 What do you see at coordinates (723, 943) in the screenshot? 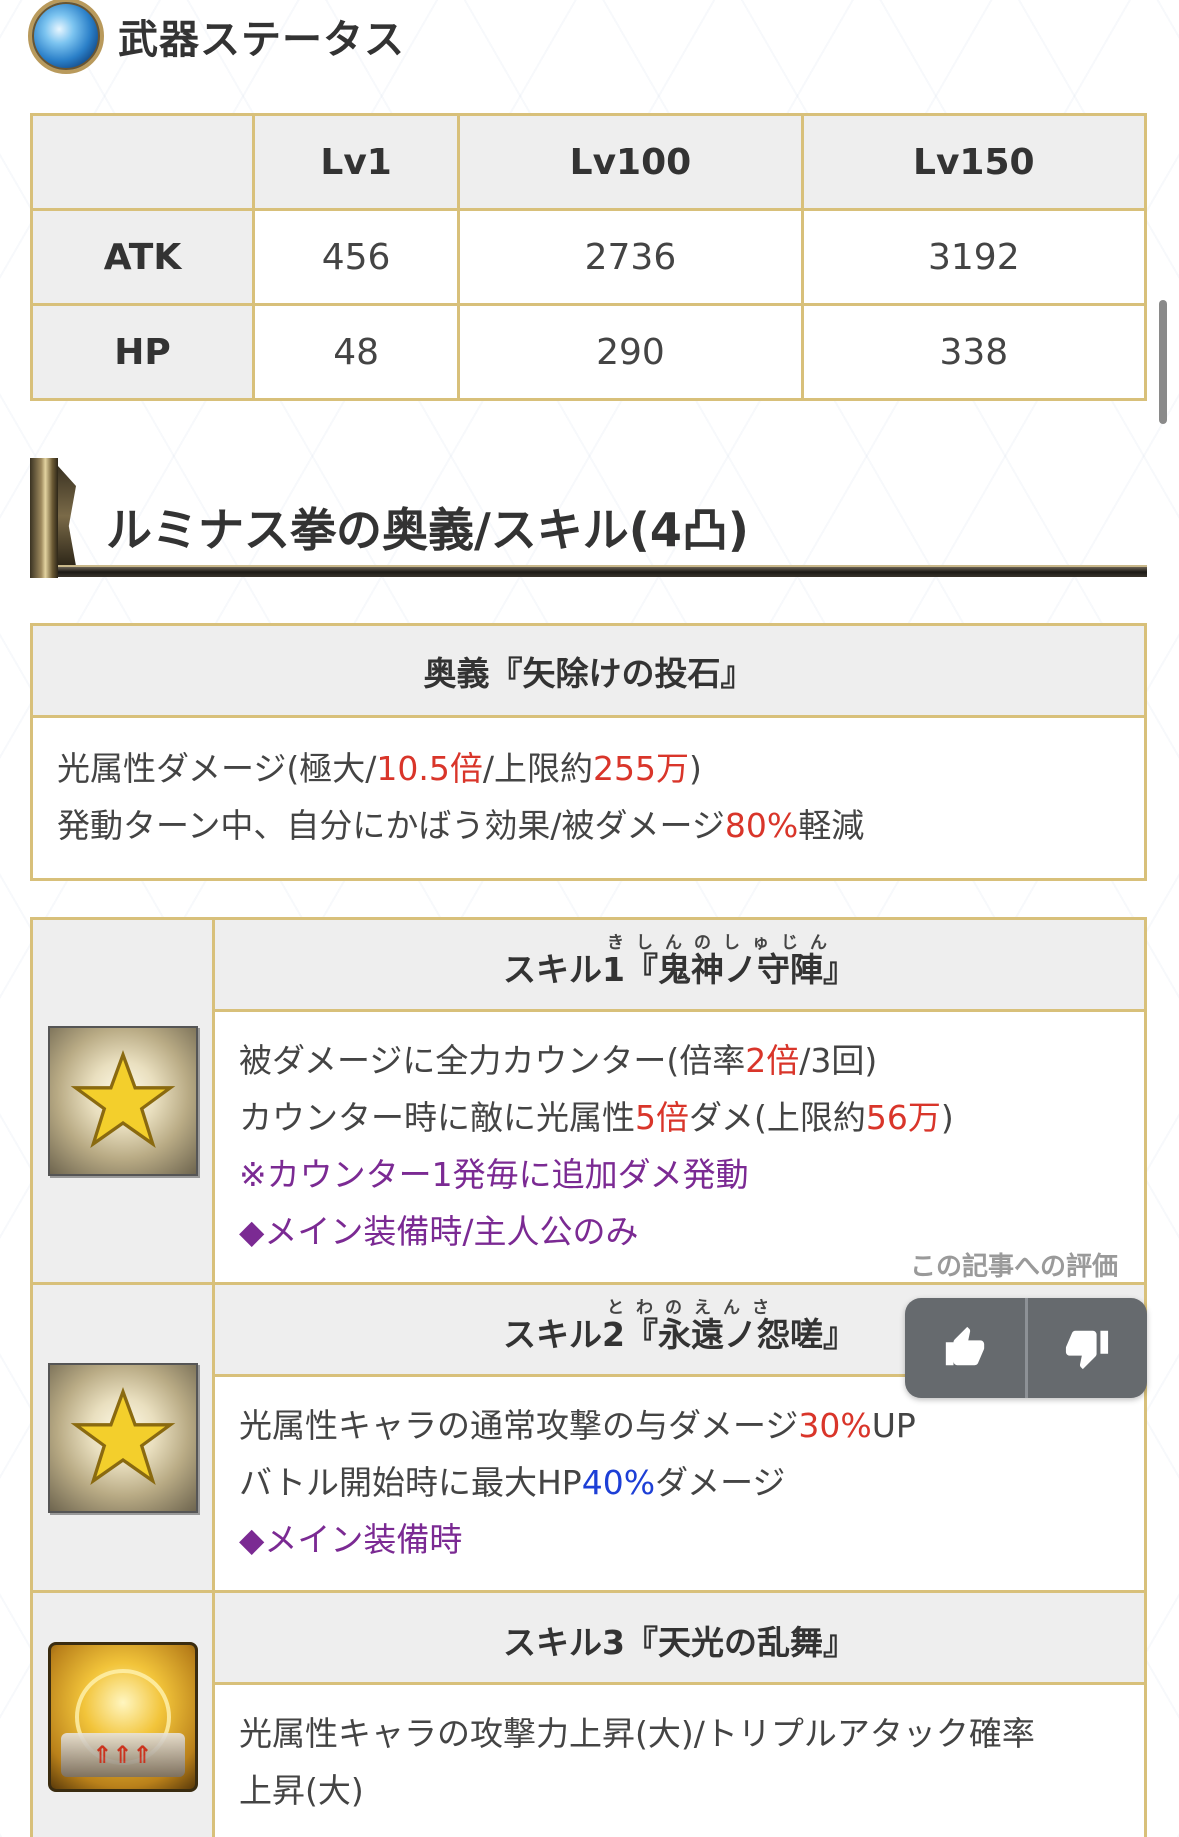
I see `skill-1-ruby: きしんのしゅじん` at bounding box center [723, 943].